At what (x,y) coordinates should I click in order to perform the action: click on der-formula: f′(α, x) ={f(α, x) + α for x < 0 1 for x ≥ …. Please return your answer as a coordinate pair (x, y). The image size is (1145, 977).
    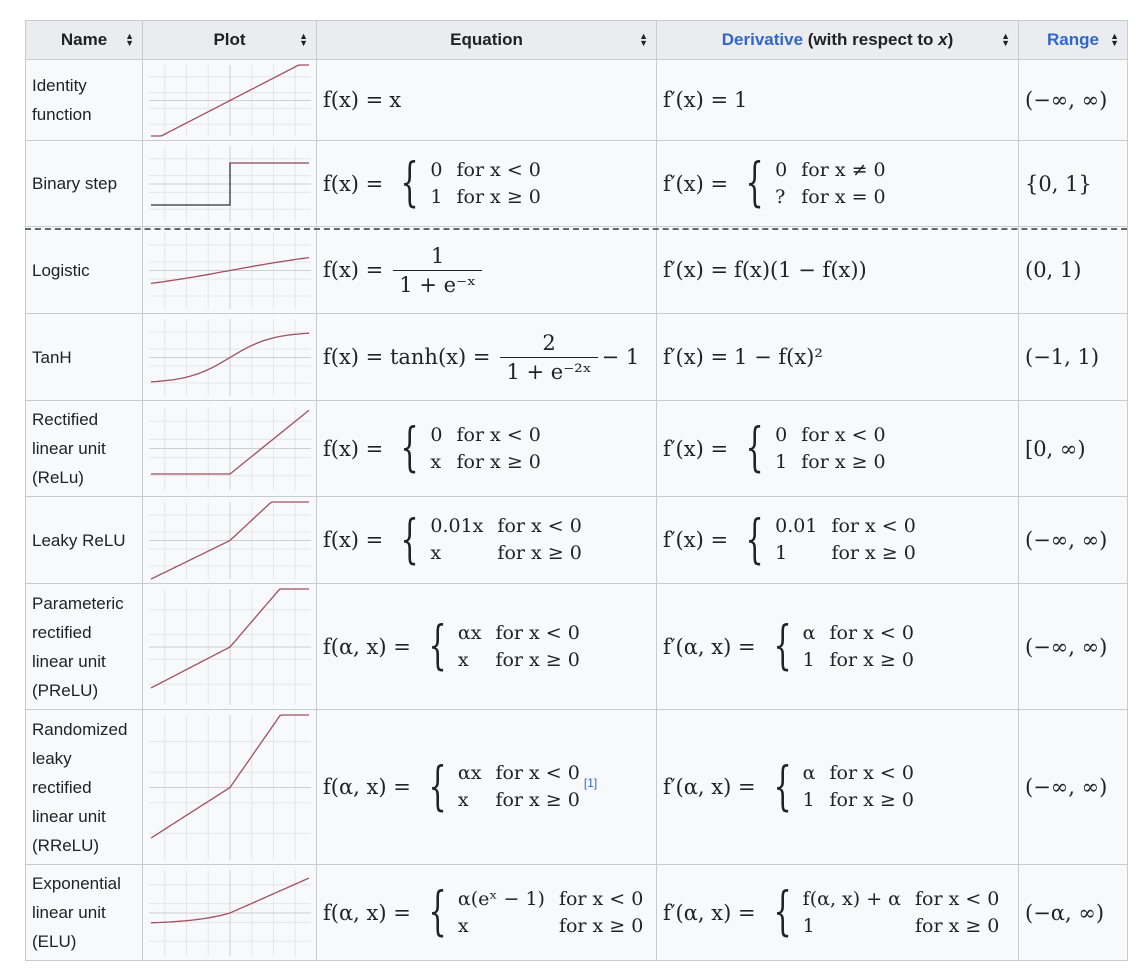
    Looking at the image, I should click on (831, 913).